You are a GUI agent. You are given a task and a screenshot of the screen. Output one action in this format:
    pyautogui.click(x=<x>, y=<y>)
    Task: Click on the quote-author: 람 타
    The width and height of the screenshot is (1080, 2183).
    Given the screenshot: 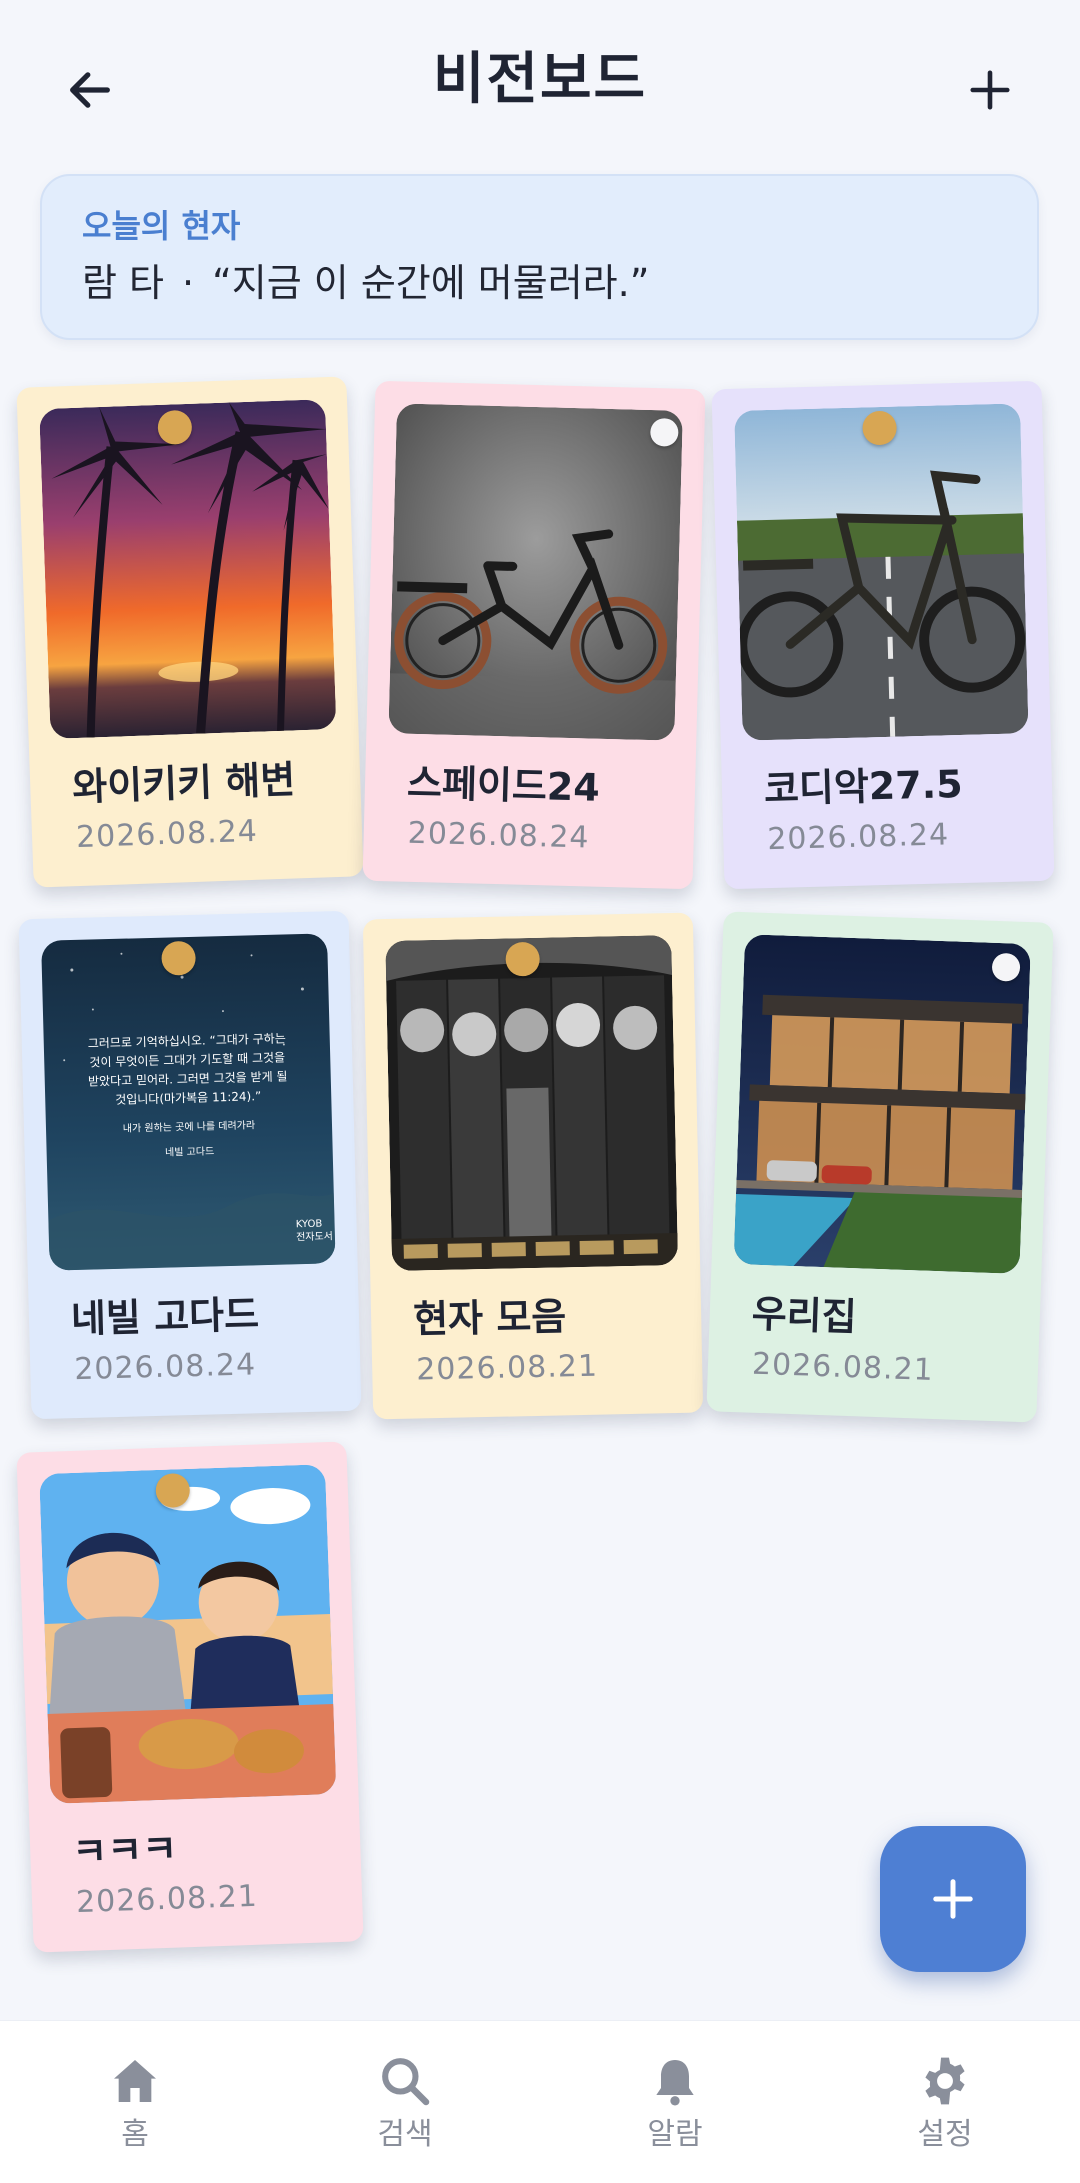 What is the action you would take?
    pyautogui.click(x=123, y=283)
    